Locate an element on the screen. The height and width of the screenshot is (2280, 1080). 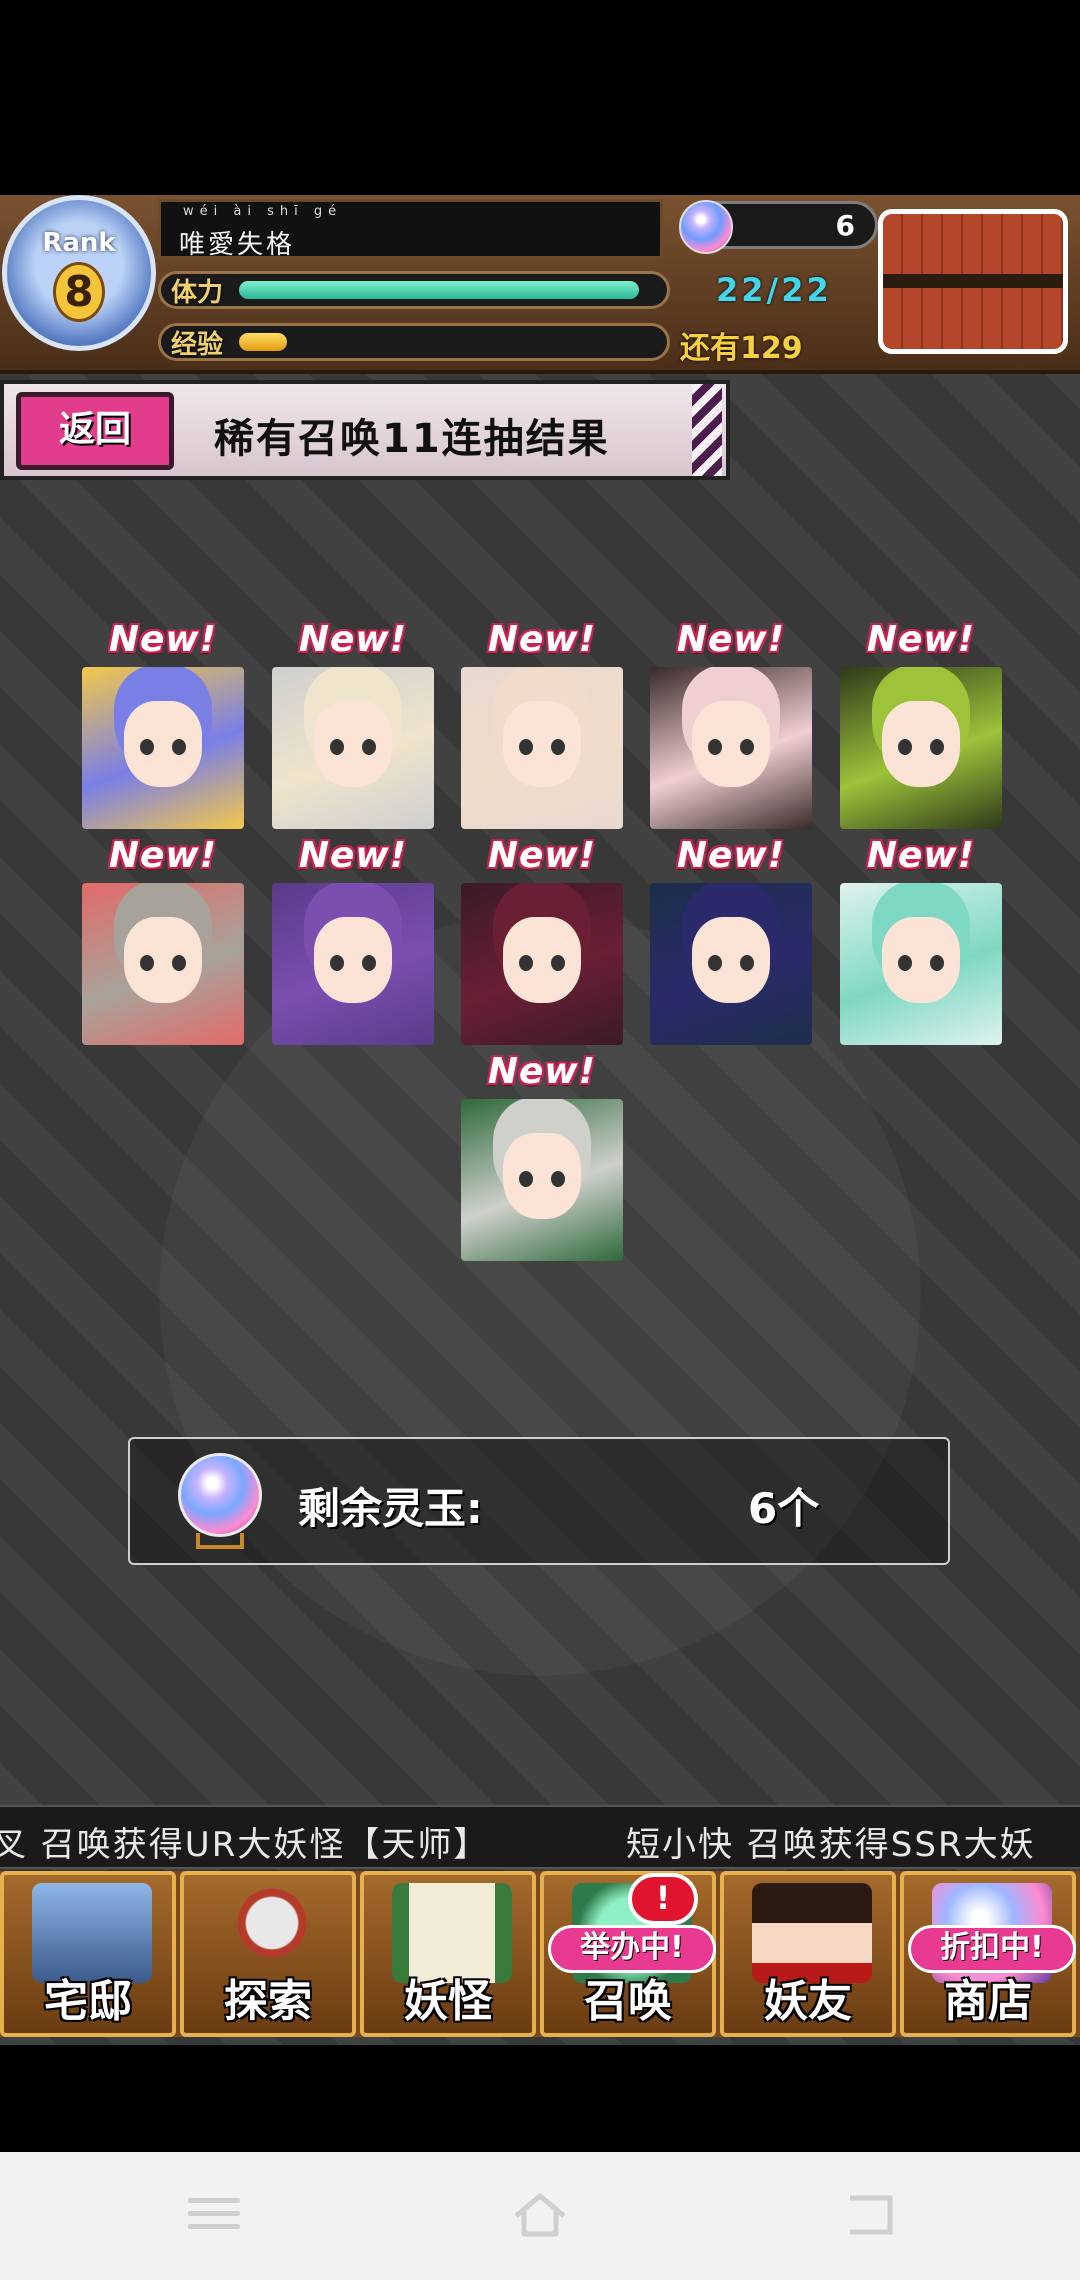
stamina-value: 22/22 is located at coordinates (774, 290).